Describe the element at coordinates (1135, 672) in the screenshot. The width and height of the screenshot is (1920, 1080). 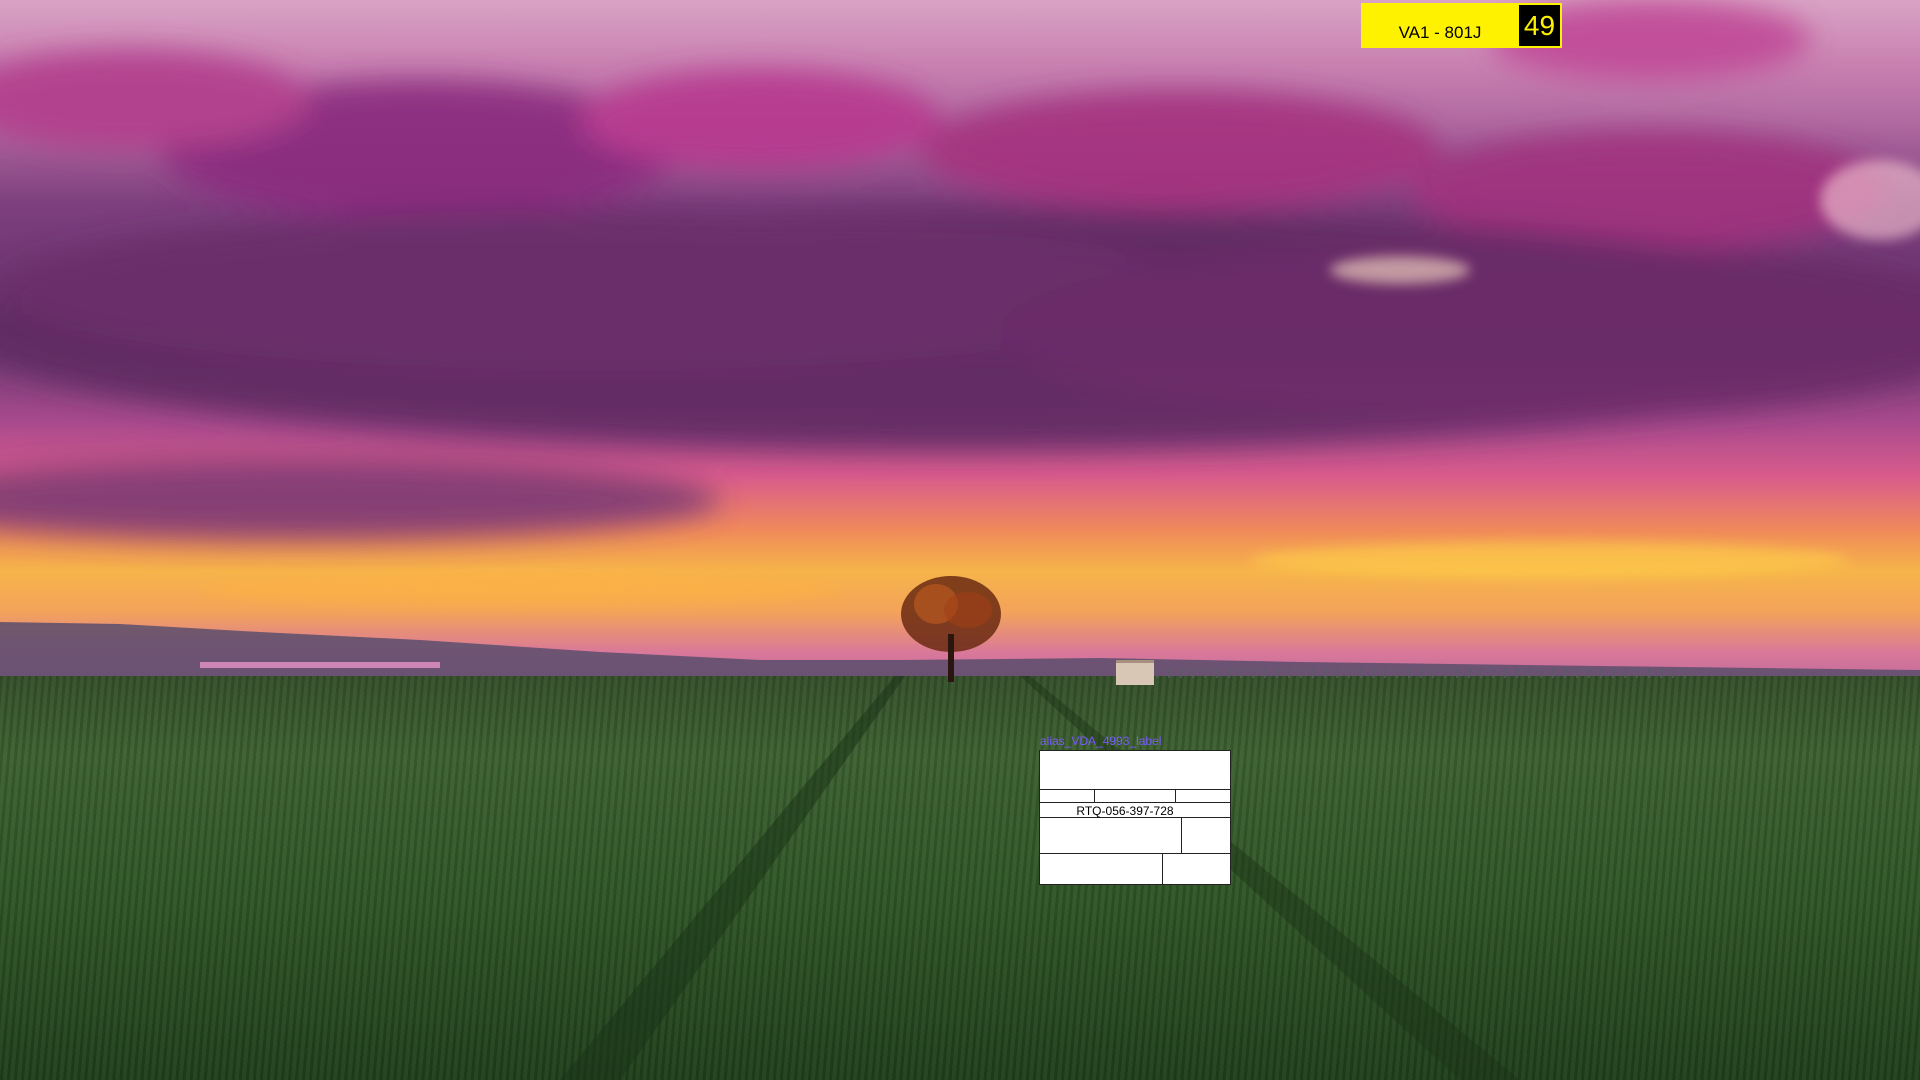
I see `wallpaper-hut` at that location.